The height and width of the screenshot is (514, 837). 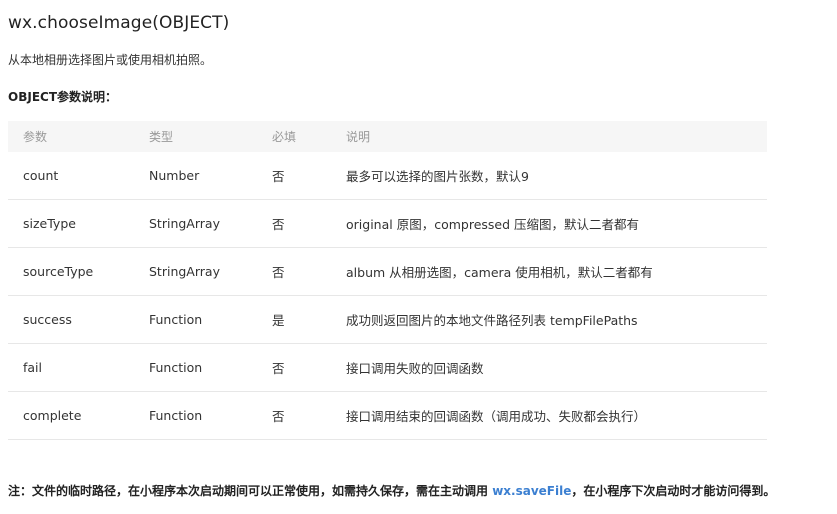 I want to click on cell-required: 是, so click(x=278, y=320).